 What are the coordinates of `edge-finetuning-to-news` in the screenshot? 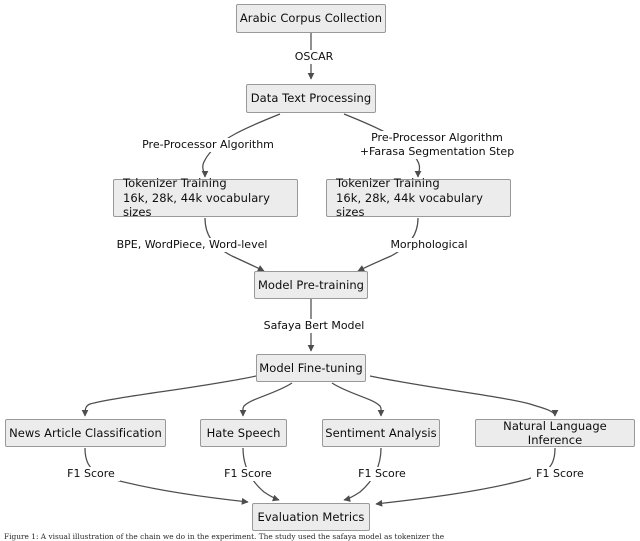 It's located at (169, 396).